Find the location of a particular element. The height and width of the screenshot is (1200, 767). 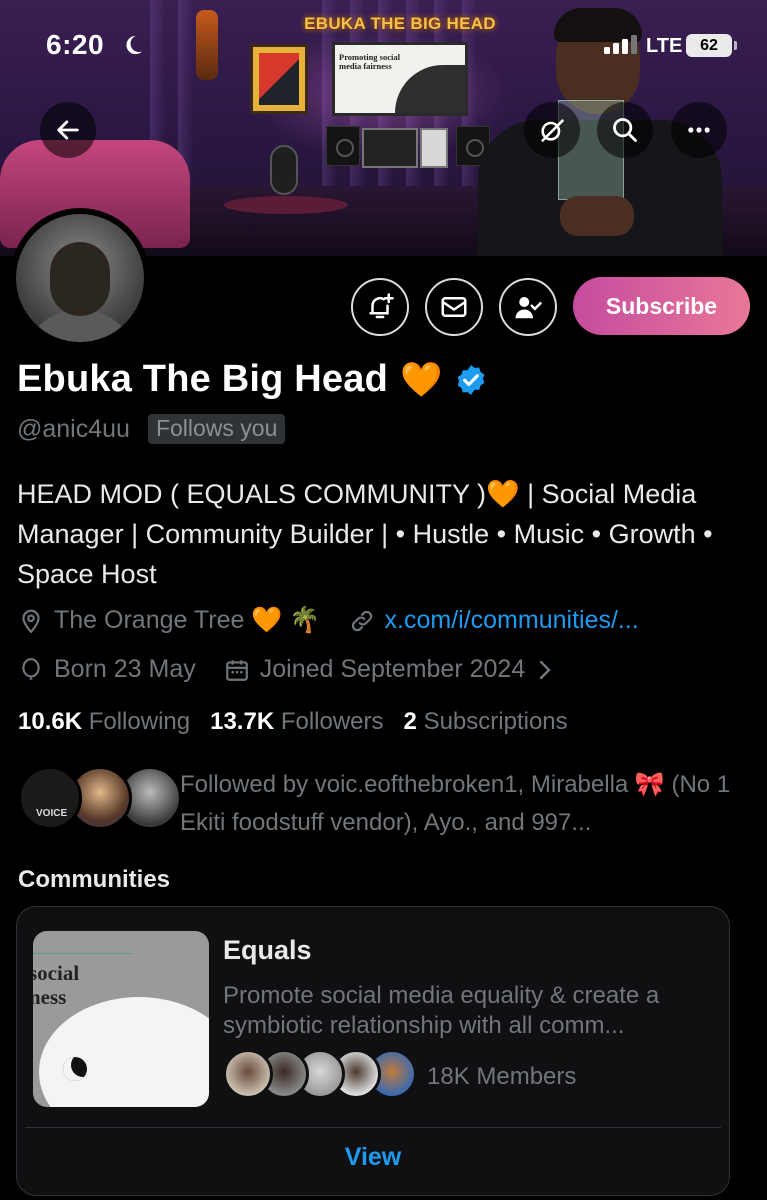

subscriptions-count: 2 is located at coordinates (410, 721).